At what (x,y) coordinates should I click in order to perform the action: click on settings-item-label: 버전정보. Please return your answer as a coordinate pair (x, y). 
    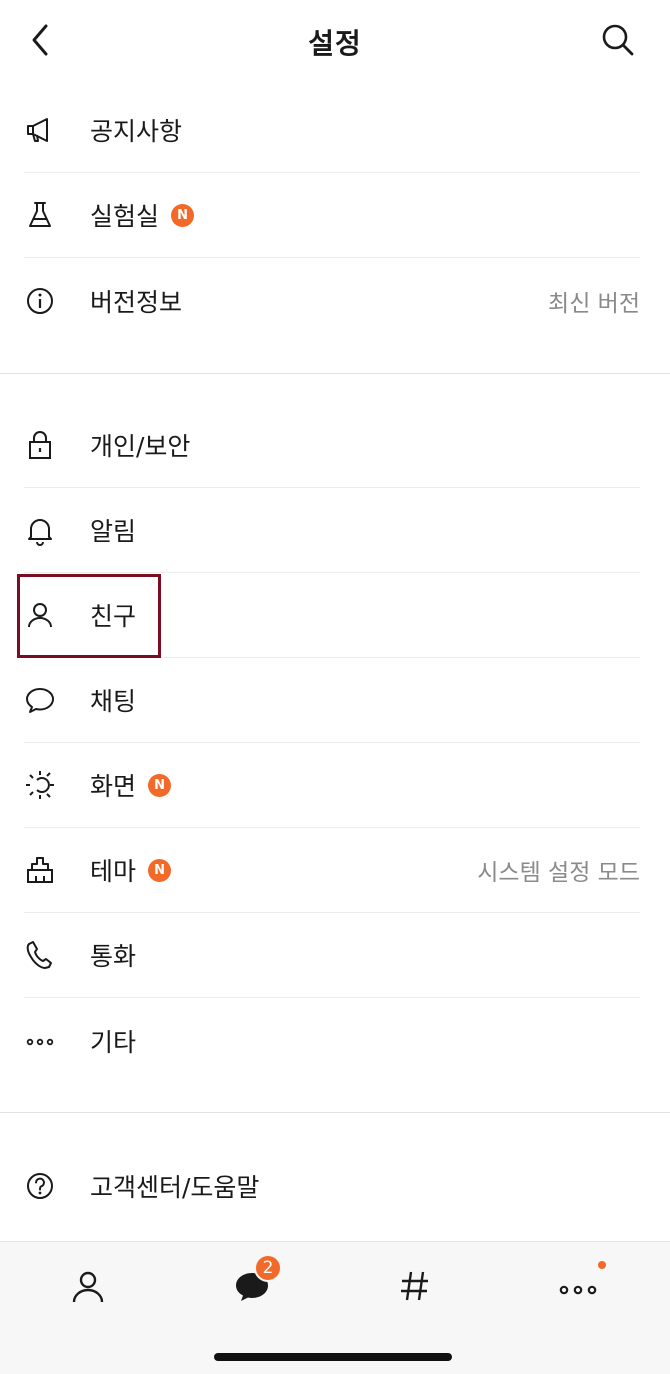
    Looking at the image, I should click on (136, 302).